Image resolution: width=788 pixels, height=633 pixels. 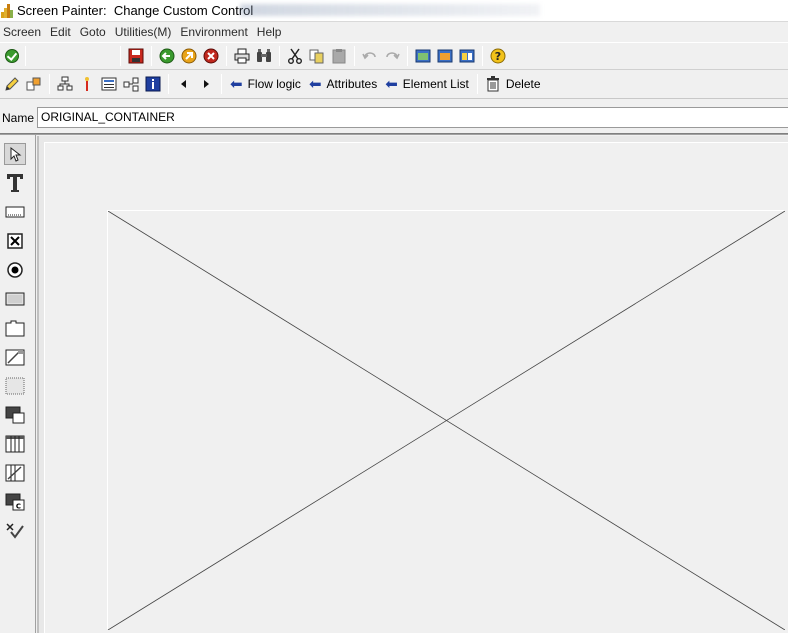 I want to click on find-button, so click(x=264, y=56).